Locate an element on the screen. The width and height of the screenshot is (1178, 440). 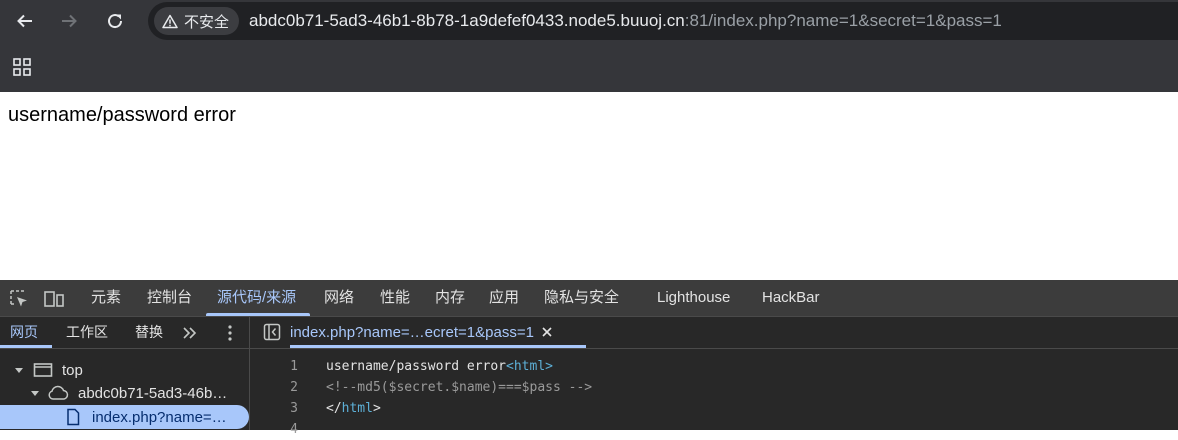
code-tag-name: html is located at coordinates (357, 408).